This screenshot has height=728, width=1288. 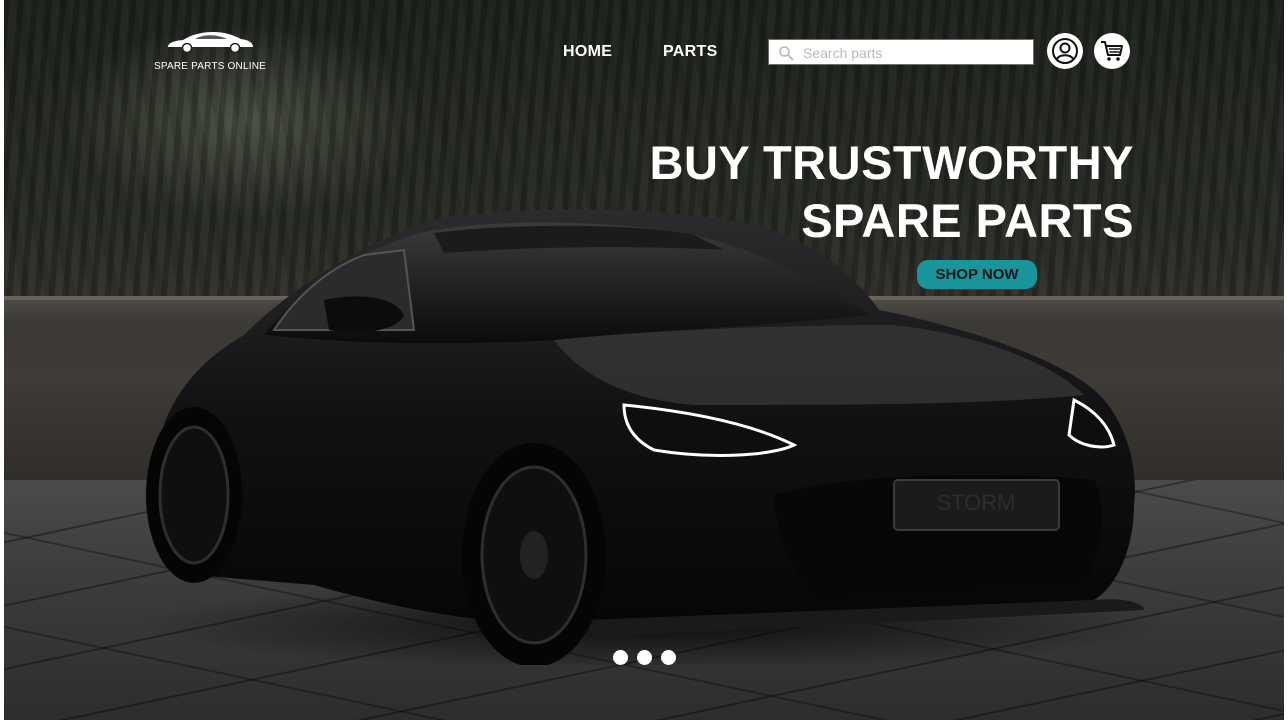 What do you see at coordinates (210, 43) in the screenshot?
I see `car-silhouette-icon` at bounding box center [210, 43].